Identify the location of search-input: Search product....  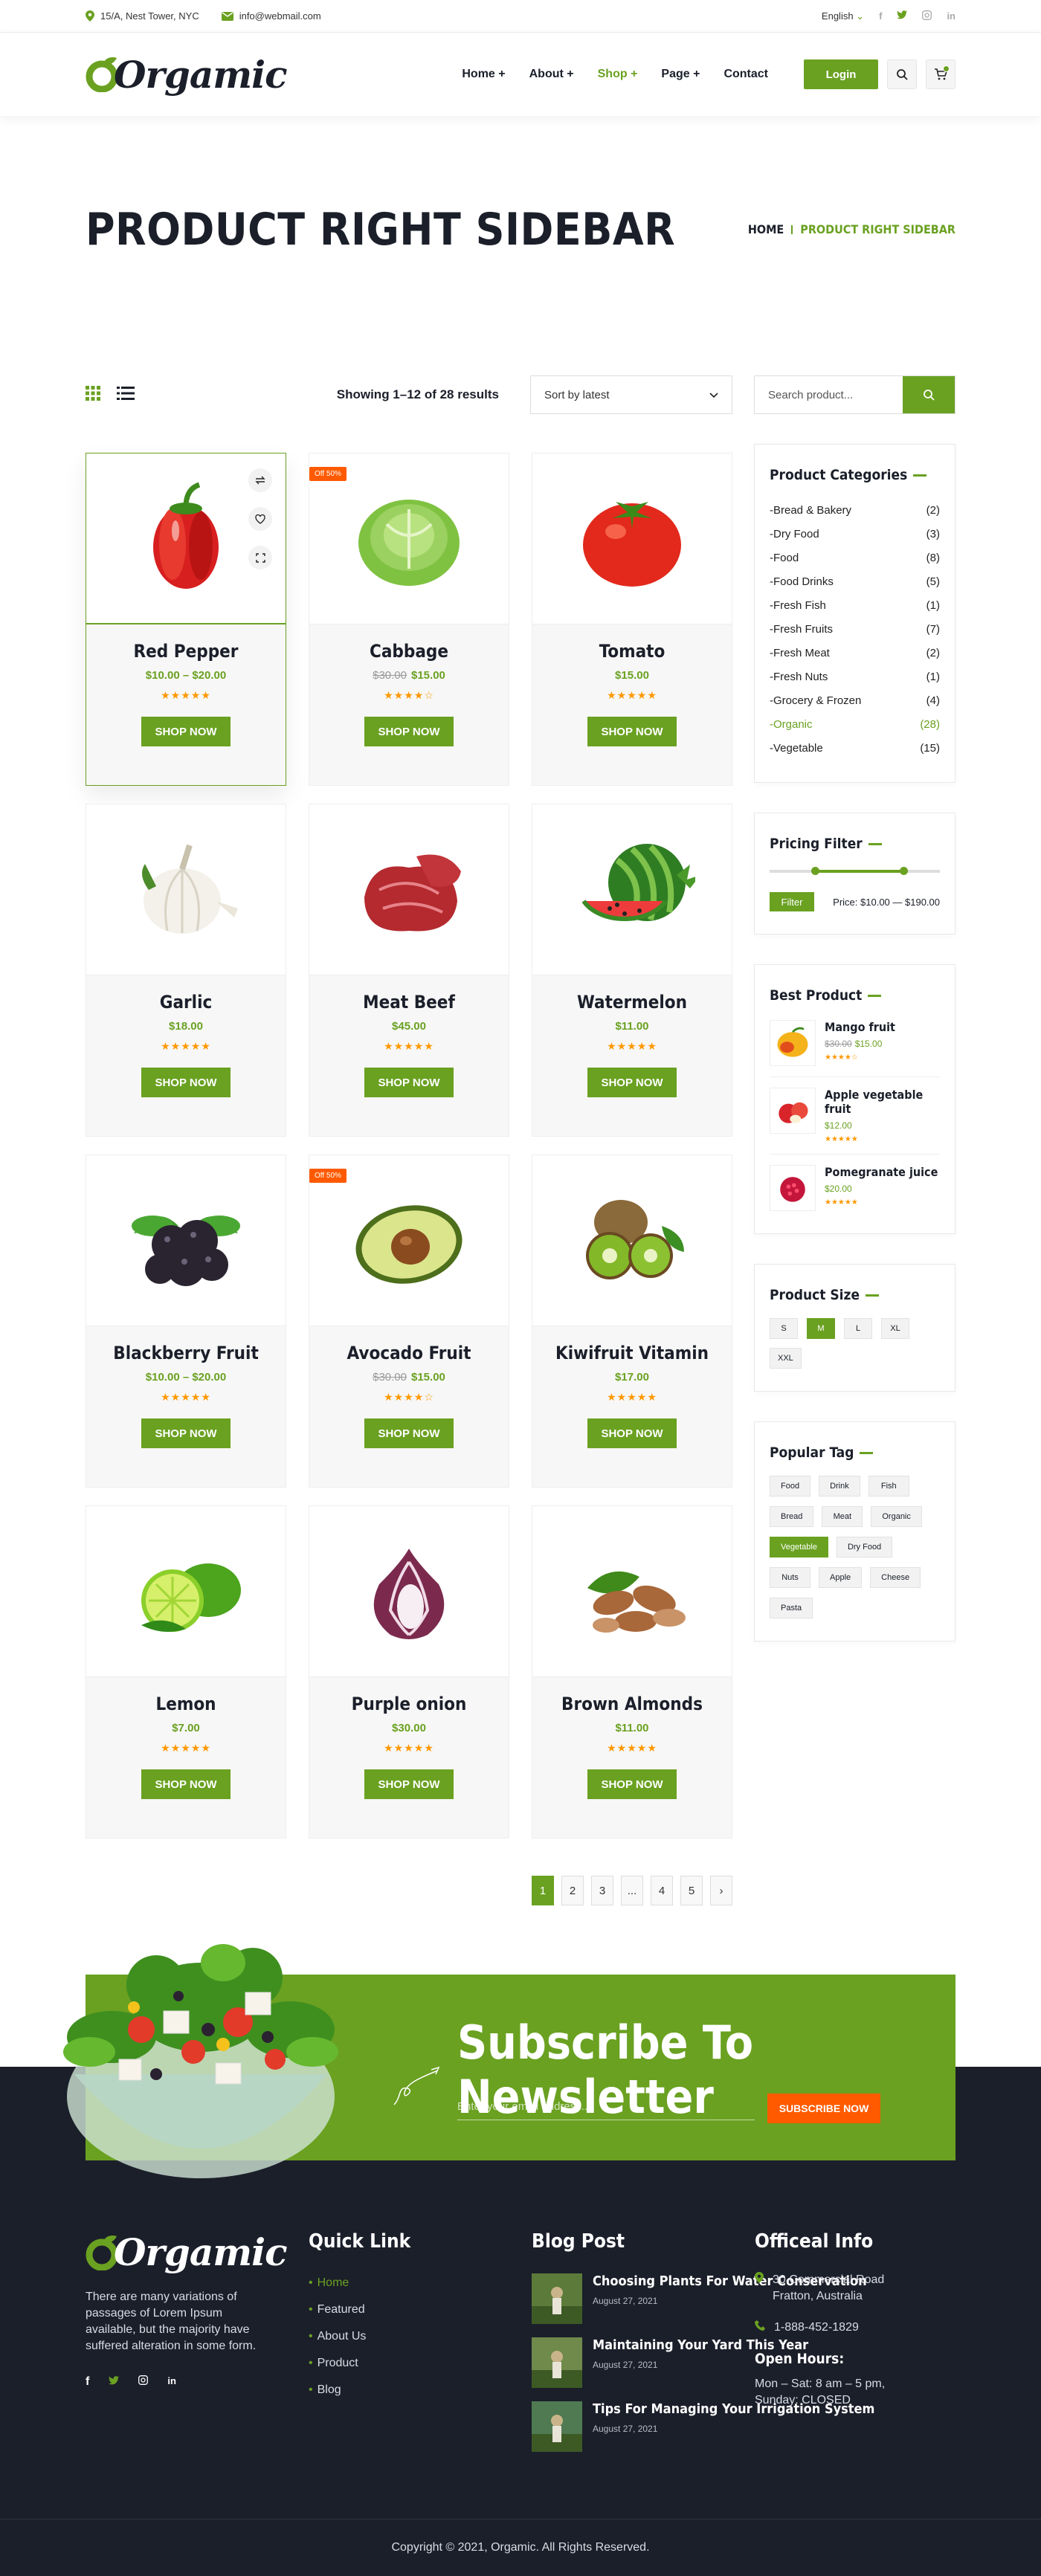
(829, 394).